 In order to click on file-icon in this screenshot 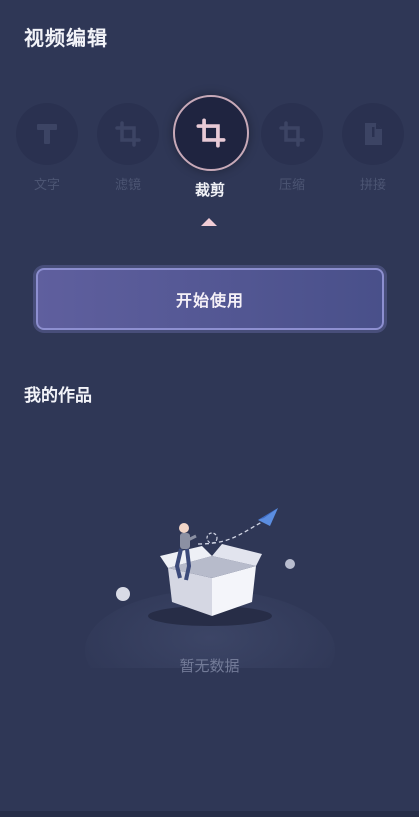, I will do `click(373, 134)`.